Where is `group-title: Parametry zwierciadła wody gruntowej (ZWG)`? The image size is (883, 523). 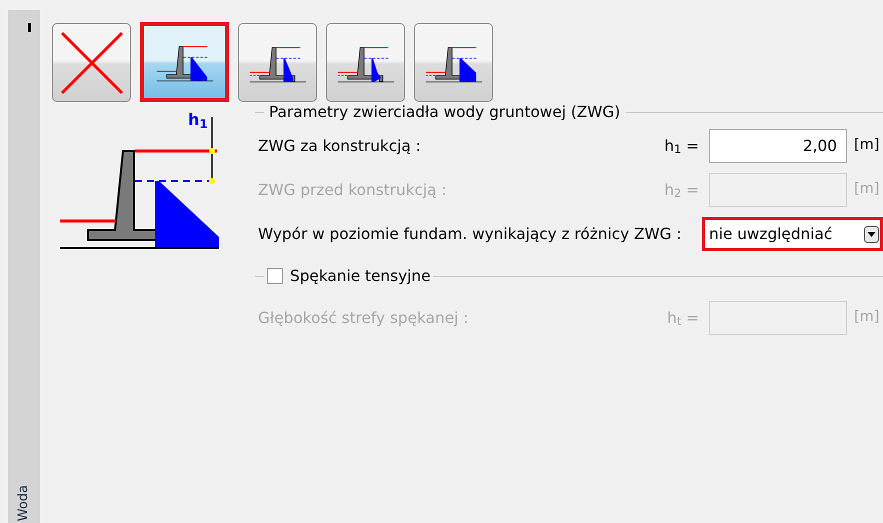
group-title: Parametry zwierciadła wody gruntowej (ZWG) is located at coordinates (444, 112).